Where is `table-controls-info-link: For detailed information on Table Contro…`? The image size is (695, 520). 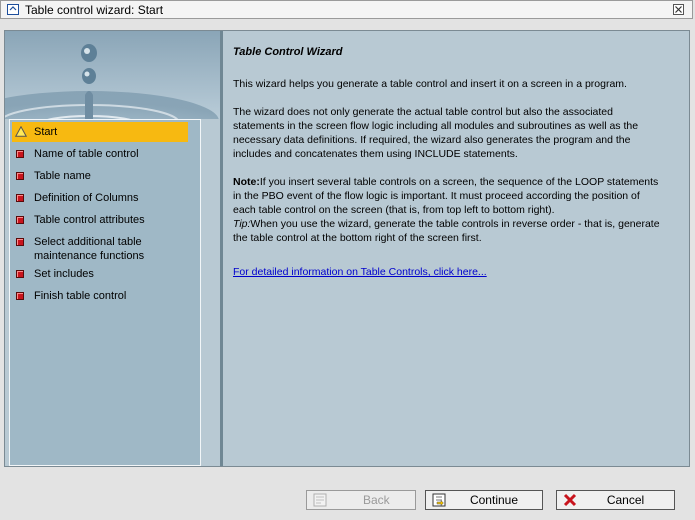
table-controls-info-link: For detailed information on Table Contro… is located at coordinates (360, 272).